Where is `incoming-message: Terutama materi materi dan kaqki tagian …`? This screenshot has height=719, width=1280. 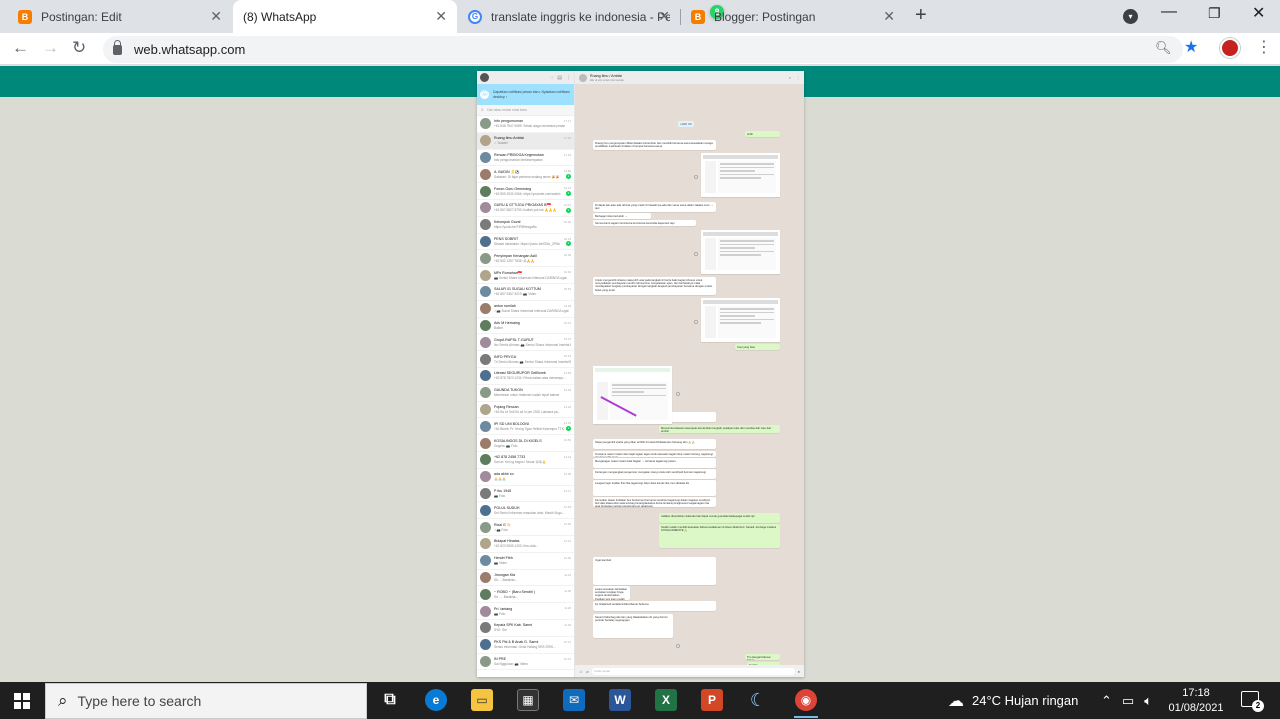 incoming-message: Terutama materi materi dan kaqki tagian … is located at coordinates (654, 454).